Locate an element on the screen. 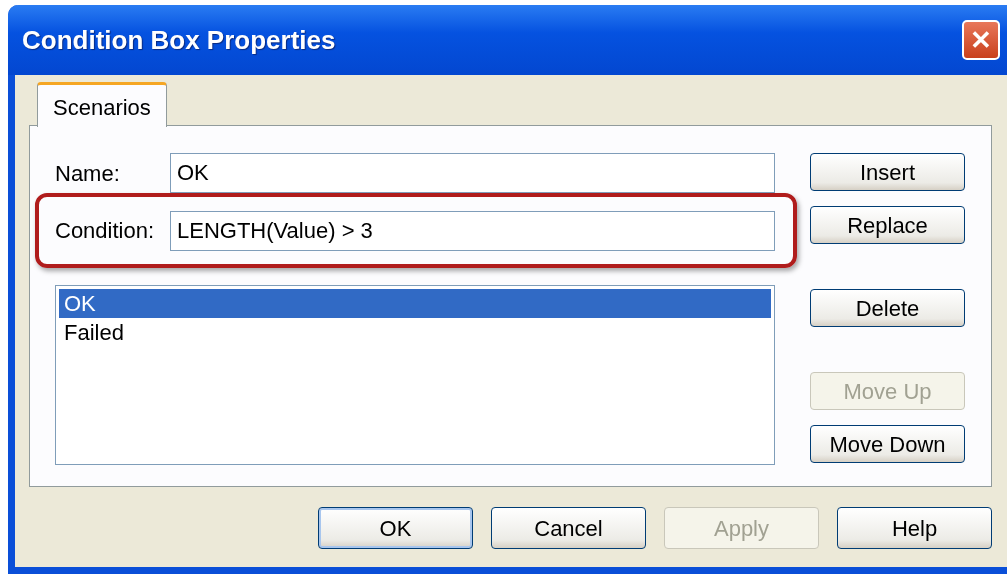 The image size is (1007, 574). dialog-button: Cancel is located at coordinates (568, 528).